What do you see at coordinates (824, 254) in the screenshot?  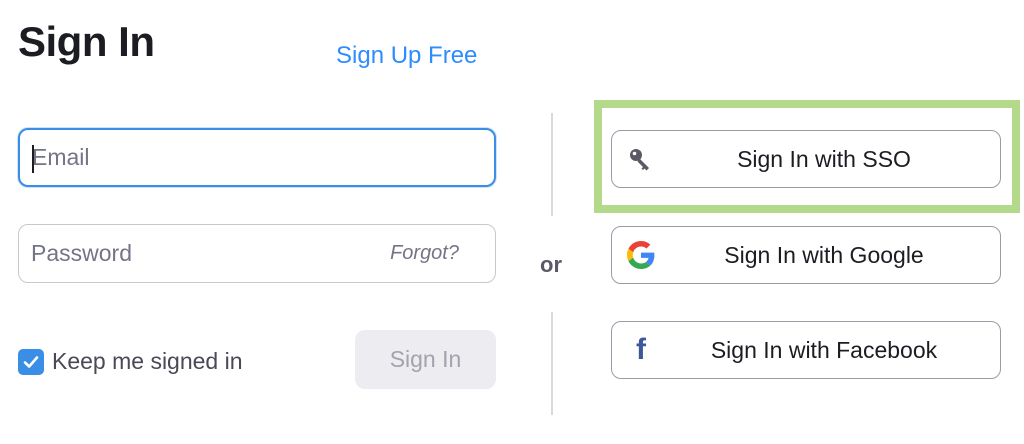 I see `google-button-label: Sign In with Google` at bounding box center [824, 254].